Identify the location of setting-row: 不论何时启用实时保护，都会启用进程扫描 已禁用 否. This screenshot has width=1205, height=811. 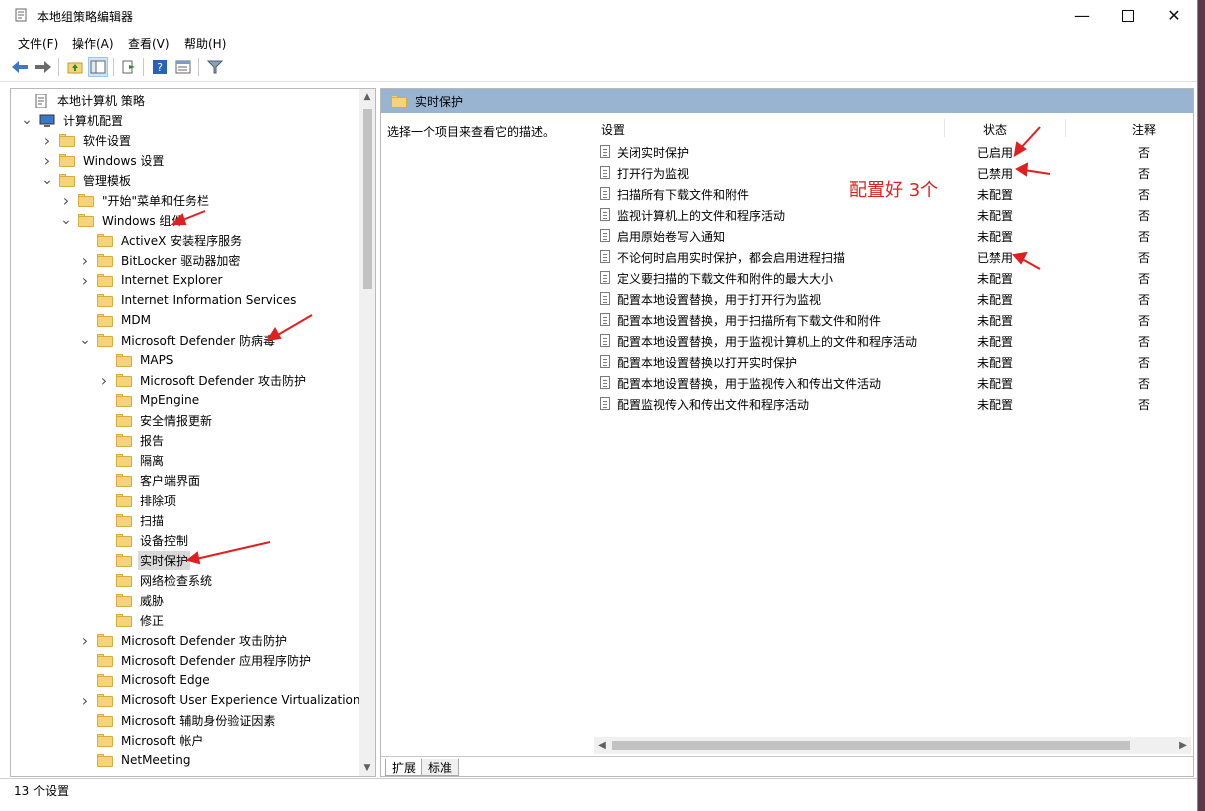
(893, 256).